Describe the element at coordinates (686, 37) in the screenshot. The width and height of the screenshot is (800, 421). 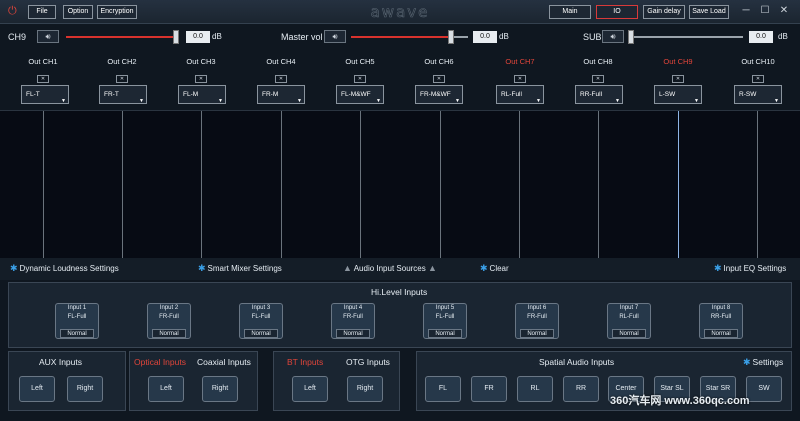
I see `sub-volume-slider` at that location.